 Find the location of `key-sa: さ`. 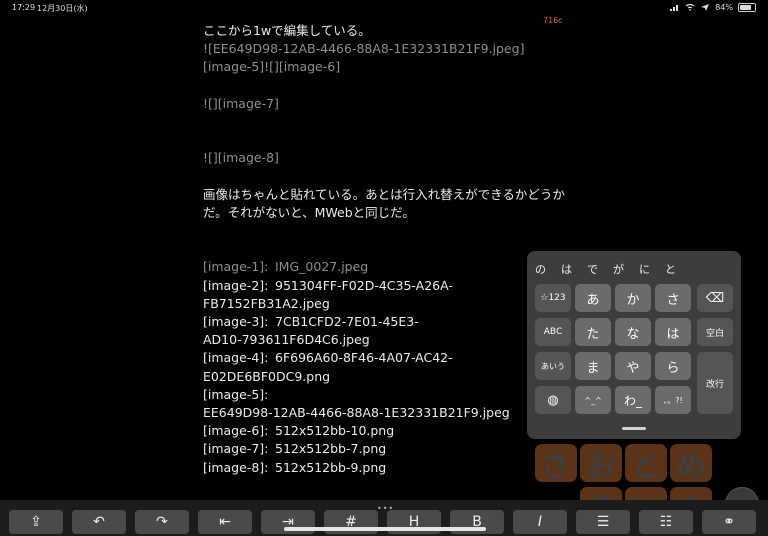

key-sa: さ is located at coordinates (673, 298).